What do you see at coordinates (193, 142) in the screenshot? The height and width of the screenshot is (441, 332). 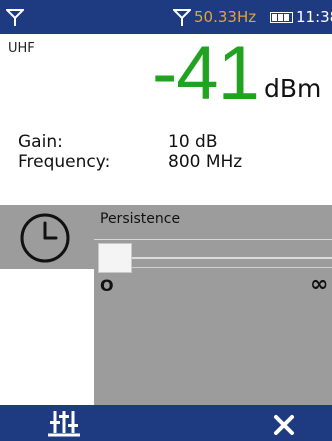 I see `gain-value: 10 dB` at bounding box center [193, 142].